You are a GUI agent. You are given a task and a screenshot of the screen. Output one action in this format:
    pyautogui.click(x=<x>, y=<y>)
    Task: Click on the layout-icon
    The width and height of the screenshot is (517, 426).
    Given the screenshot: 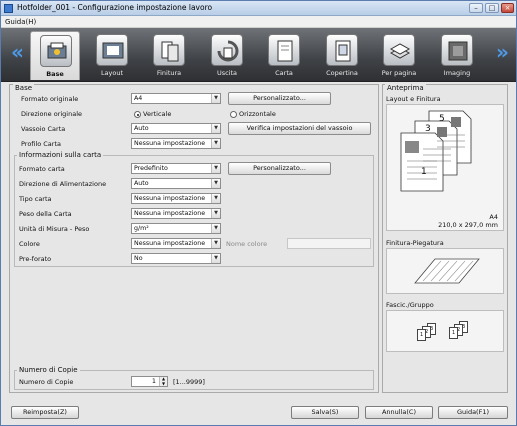 What is the action you would take?
    pyautogui.click(x=112, y=50)
    